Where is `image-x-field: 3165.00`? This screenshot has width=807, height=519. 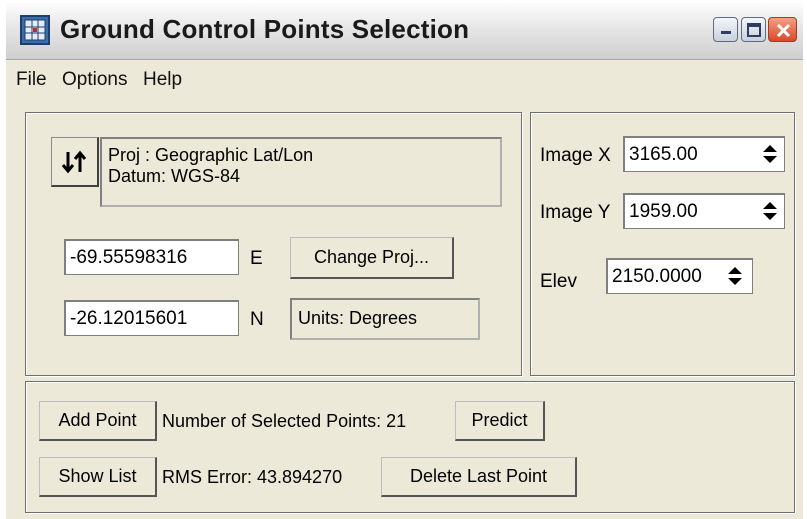 image-x-field: 3165.00 is located at coordinates (704, 154).